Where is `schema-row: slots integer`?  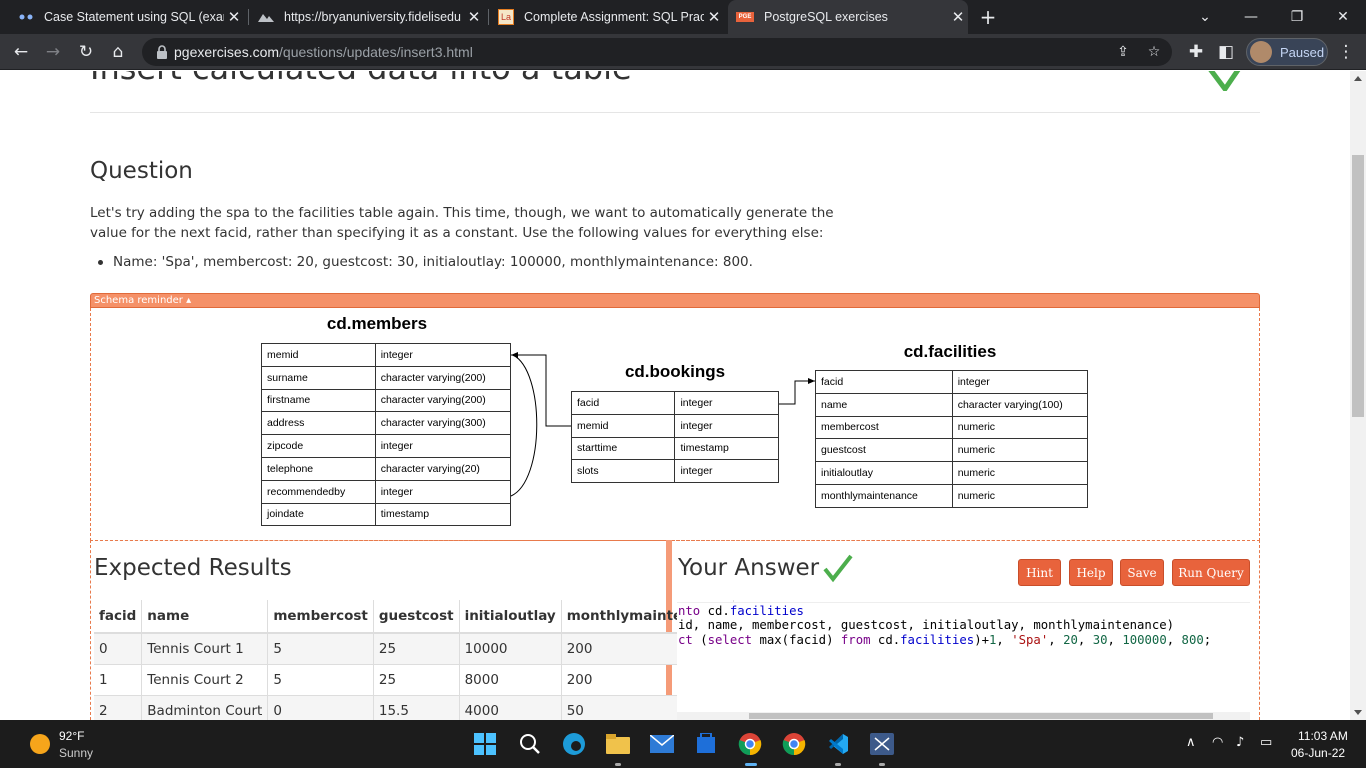 schema-row: slots integer is located at coordinates (674, 471).